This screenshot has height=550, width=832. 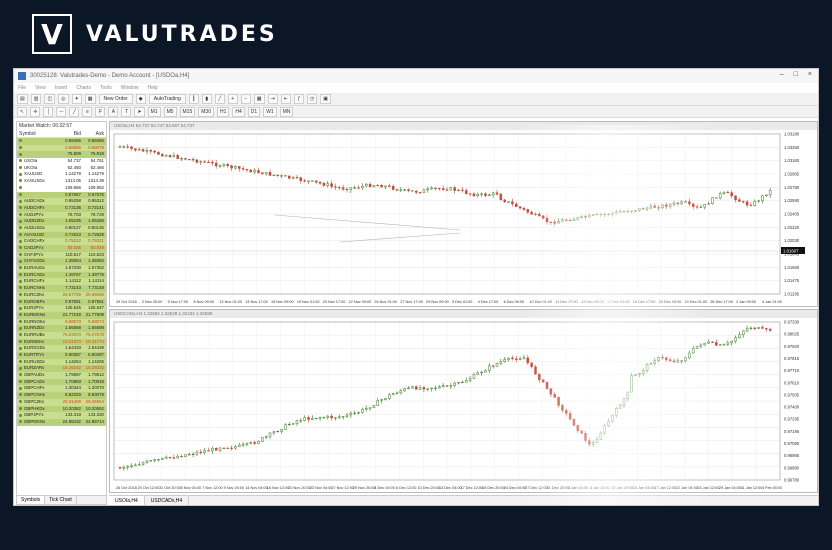 What do you see at coordinates (61, 88) in the screenshot?
I see `menu-insert: Insert` at bounding box center [61, 88].